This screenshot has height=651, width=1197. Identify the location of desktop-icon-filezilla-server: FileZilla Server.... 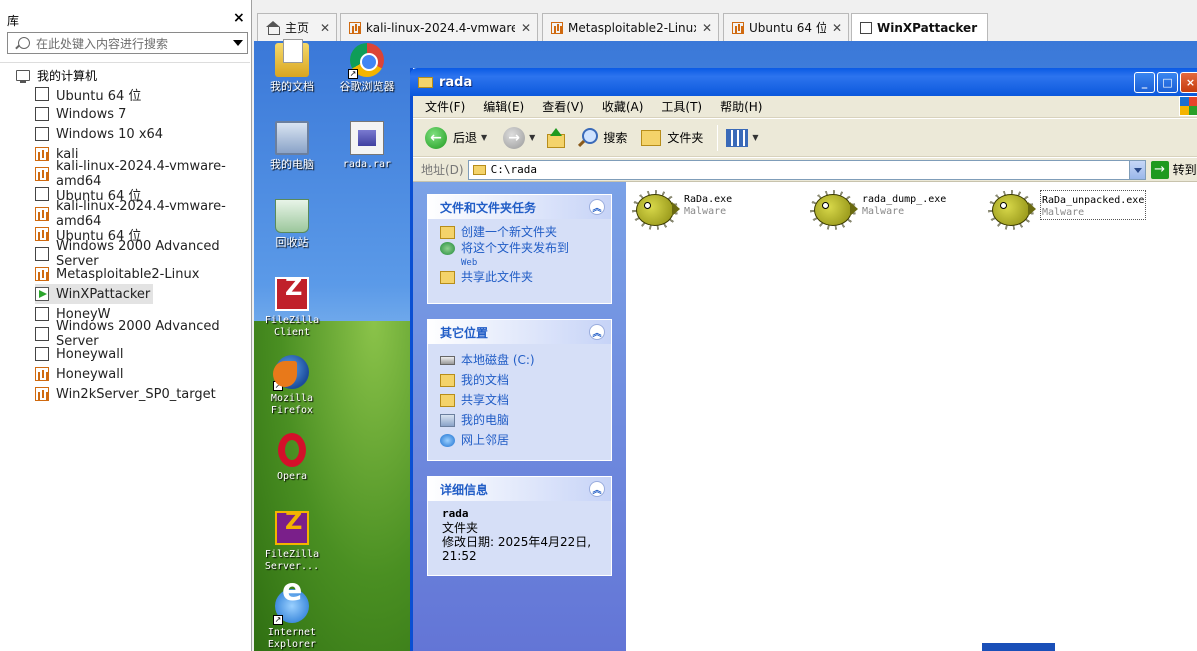
(292, 542).